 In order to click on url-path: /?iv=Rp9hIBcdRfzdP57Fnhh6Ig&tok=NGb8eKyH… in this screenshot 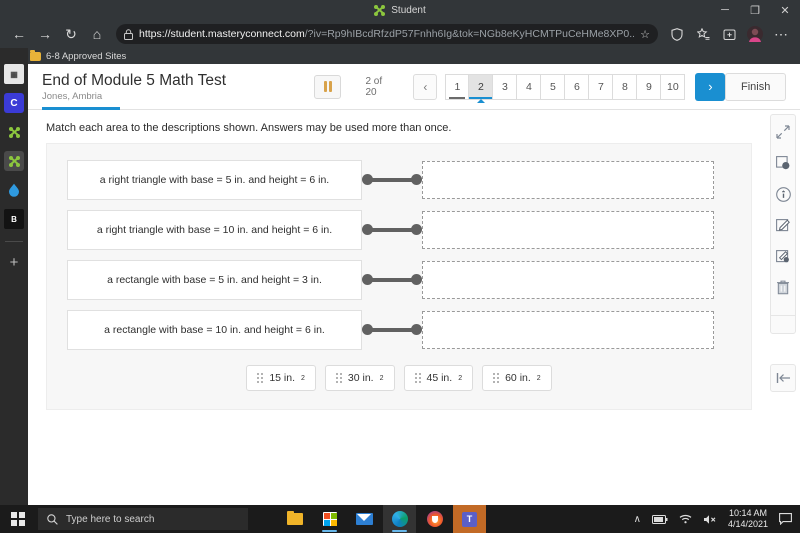, I will do `click(469, 34)`.